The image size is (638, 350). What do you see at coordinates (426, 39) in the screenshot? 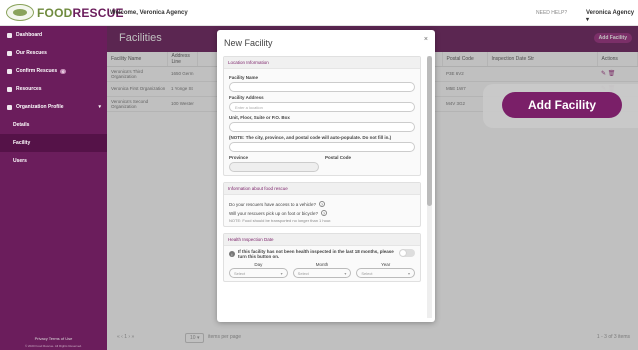
I see `close-icon: ×` at bounding box center [426, 39].